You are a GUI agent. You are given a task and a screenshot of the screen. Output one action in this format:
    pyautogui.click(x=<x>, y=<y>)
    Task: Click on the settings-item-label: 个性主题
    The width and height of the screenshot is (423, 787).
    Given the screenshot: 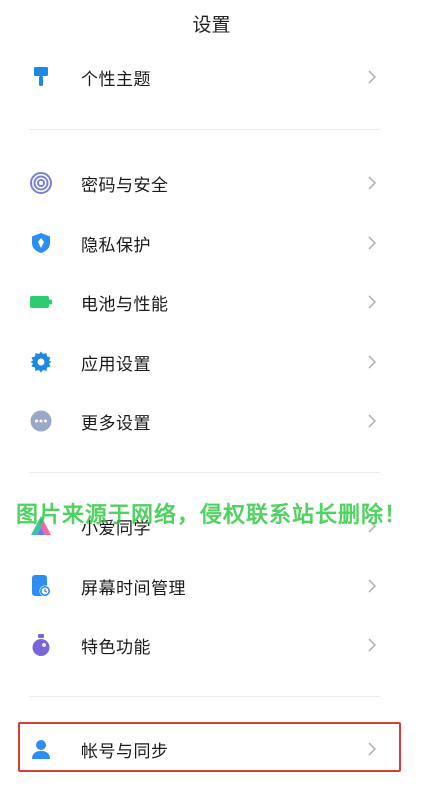 What is the action you would take?
    pyautogui.click(x=116, y=79)
    